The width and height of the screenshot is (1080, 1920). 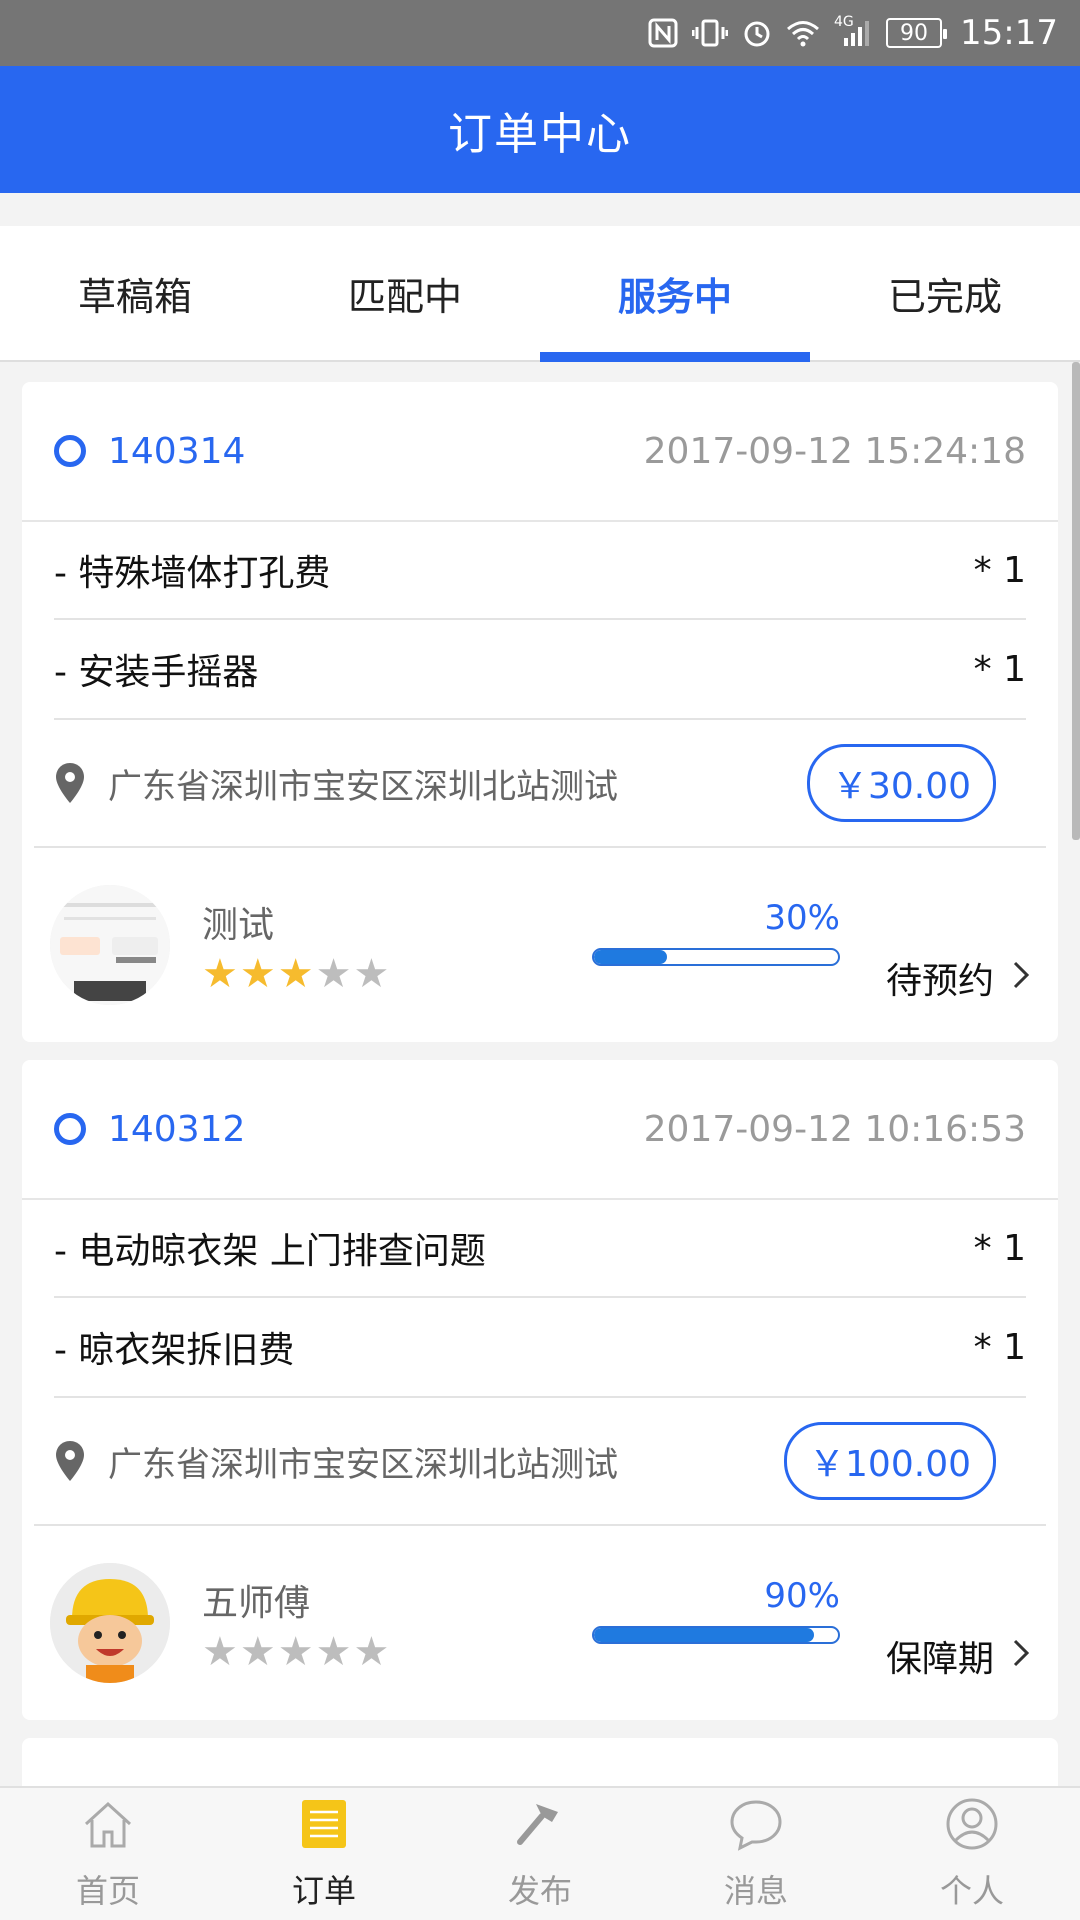 What do you see at coordinates (256, 1603) in the screenshot?
I see `worker-name: 五师傅` at bounding box center [256, 1603].